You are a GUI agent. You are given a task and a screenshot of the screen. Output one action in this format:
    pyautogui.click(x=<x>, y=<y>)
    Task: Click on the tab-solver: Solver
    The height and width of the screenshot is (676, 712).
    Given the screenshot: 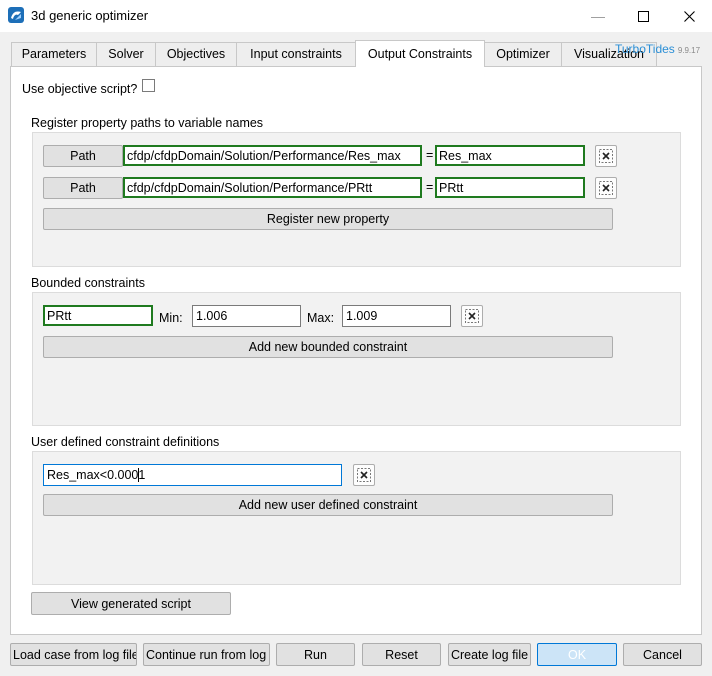 What is the action you would take?
    pyautogui.click(x=126, y=54)
    